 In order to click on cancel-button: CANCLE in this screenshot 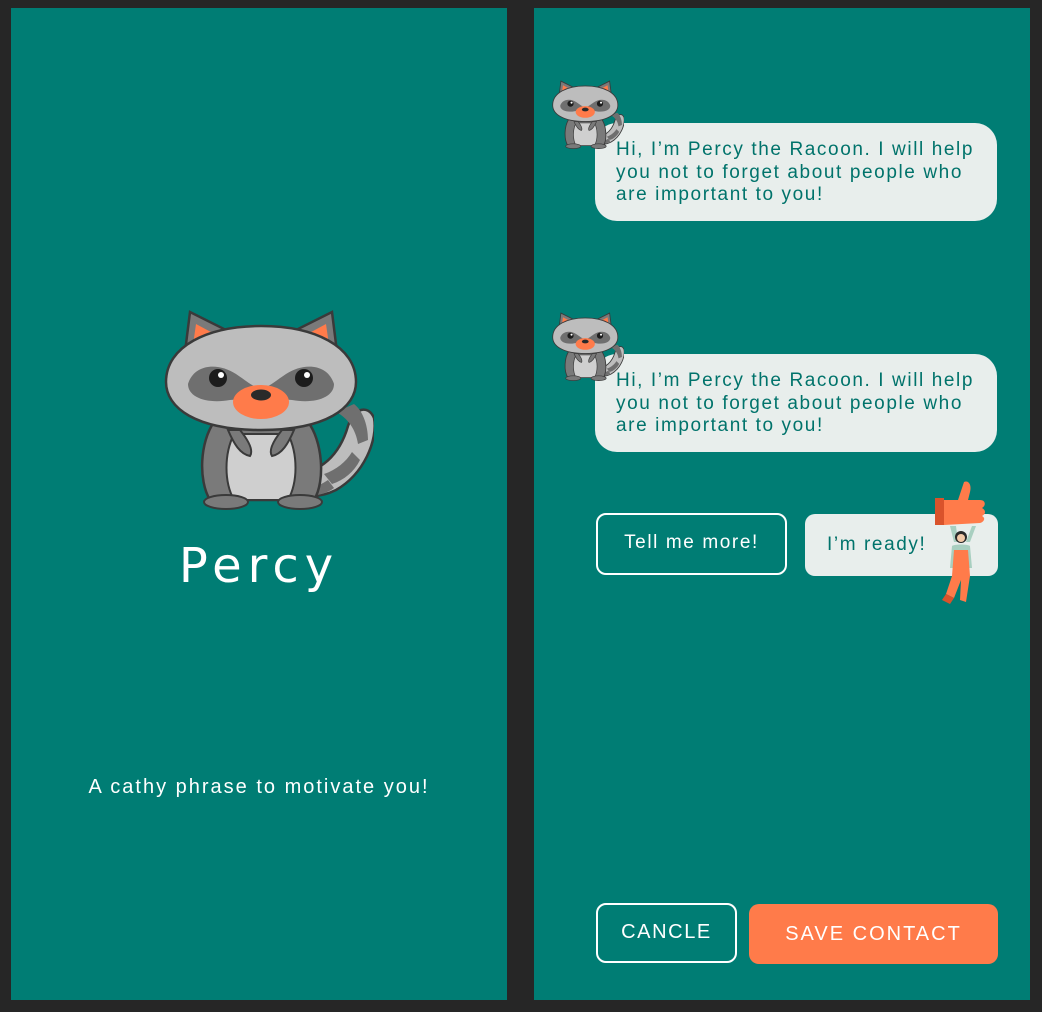, I will do `click(666, 933)`.